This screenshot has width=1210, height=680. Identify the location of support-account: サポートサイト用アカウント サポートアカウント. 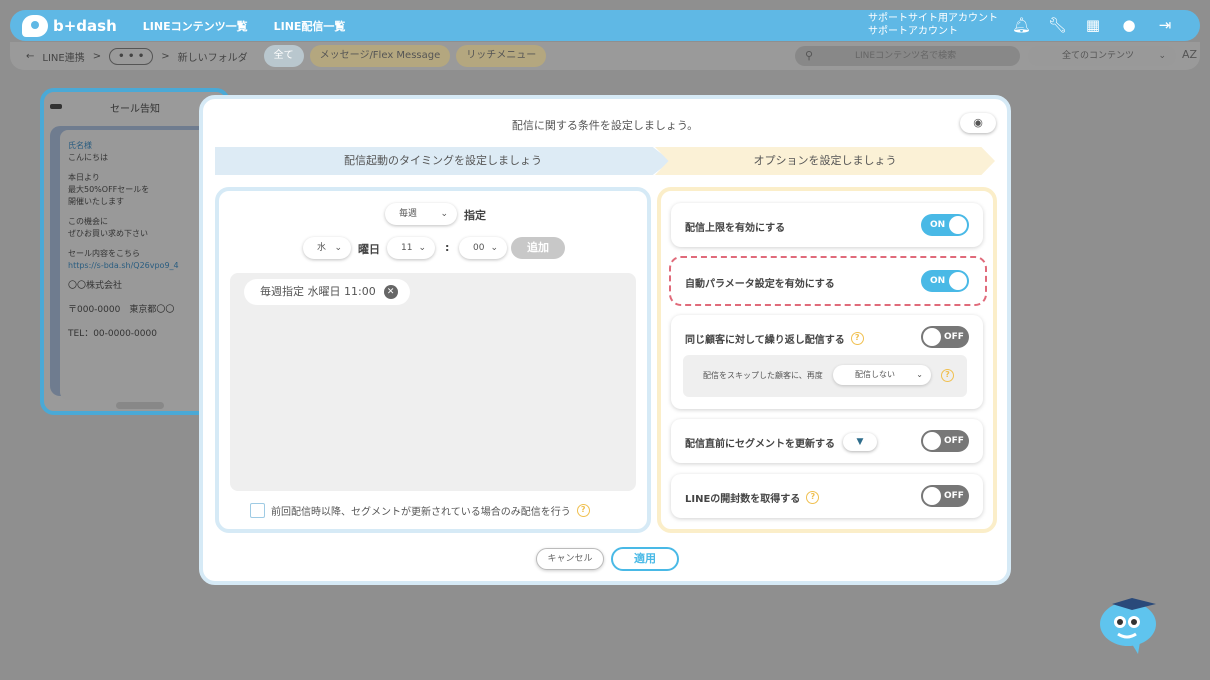
(933, 25).